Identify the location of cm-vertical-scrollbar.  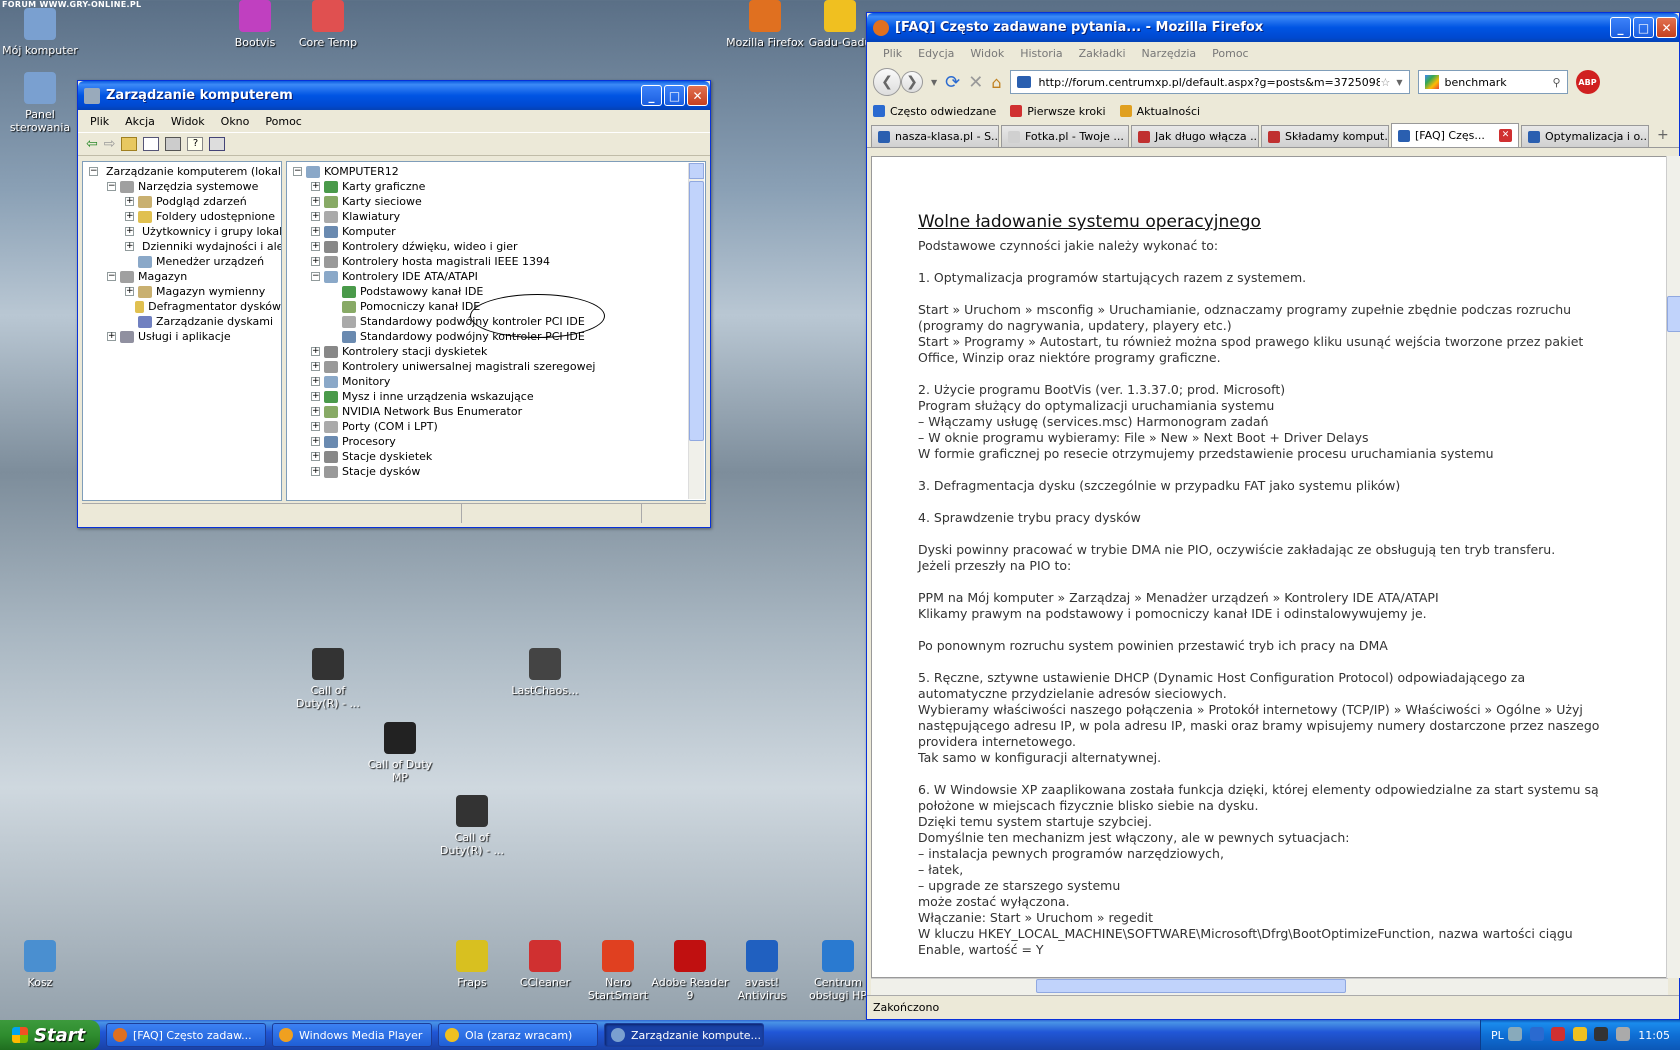
(696, 331).